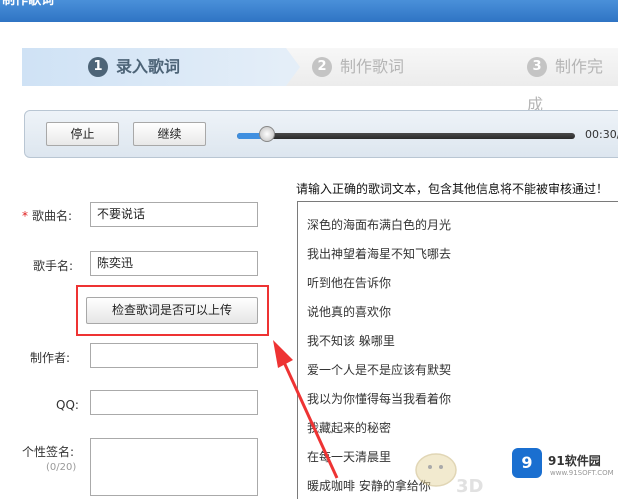 Image resolution: width=618 pixels, height=499 pixels. I want to click on watermark-url: www.91SOFT.COM, so click(582, 473).